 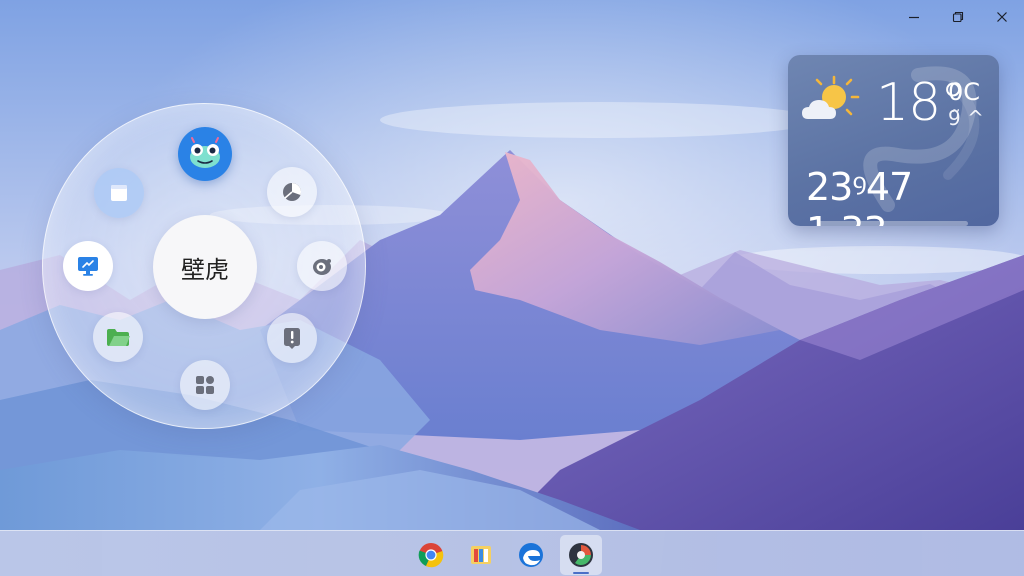 I want to click on taskbar-app-edge, so click(x=531, y=555).